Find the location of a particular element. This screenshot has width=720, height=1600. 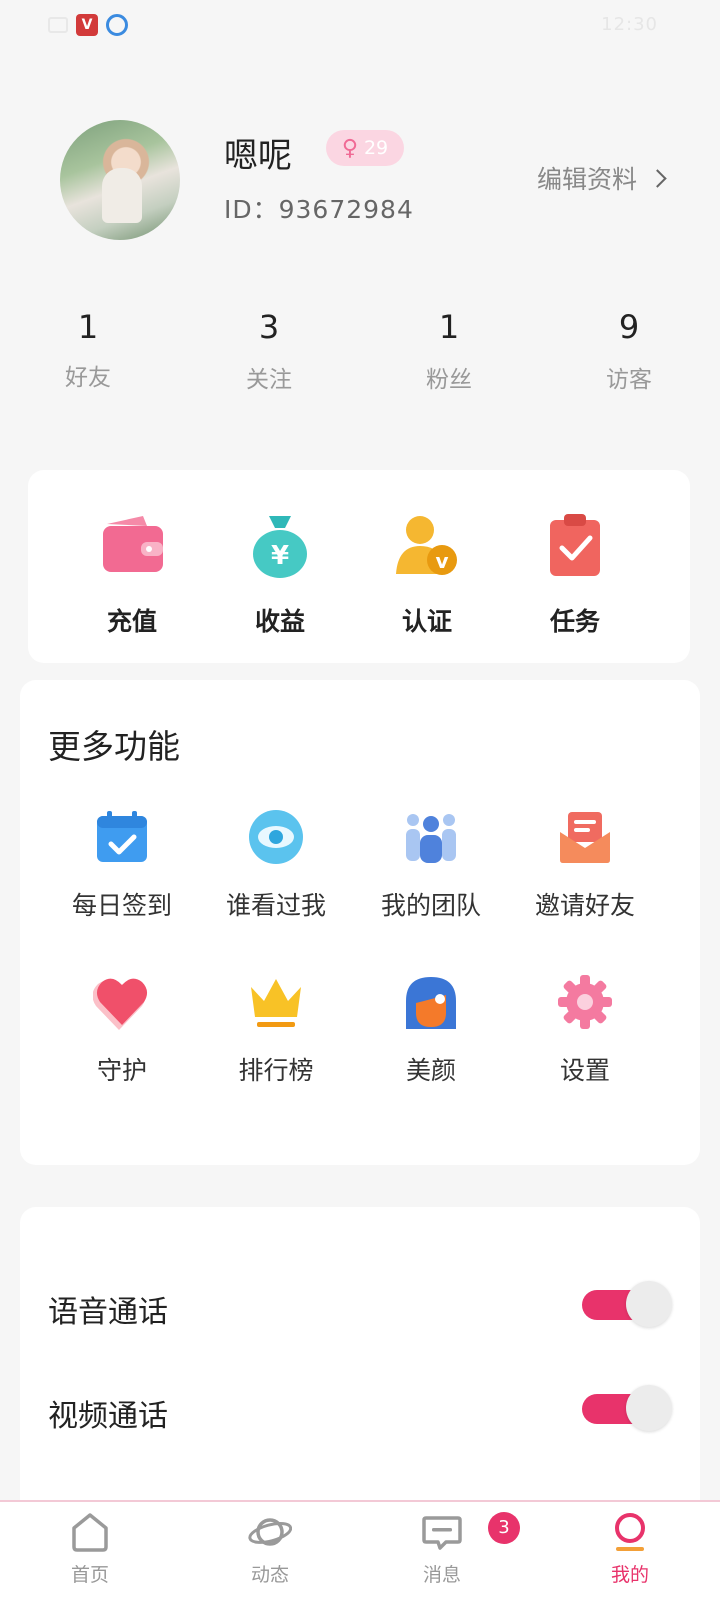

stat-visitors: 9 访客 is located at coordinates (629, 351).